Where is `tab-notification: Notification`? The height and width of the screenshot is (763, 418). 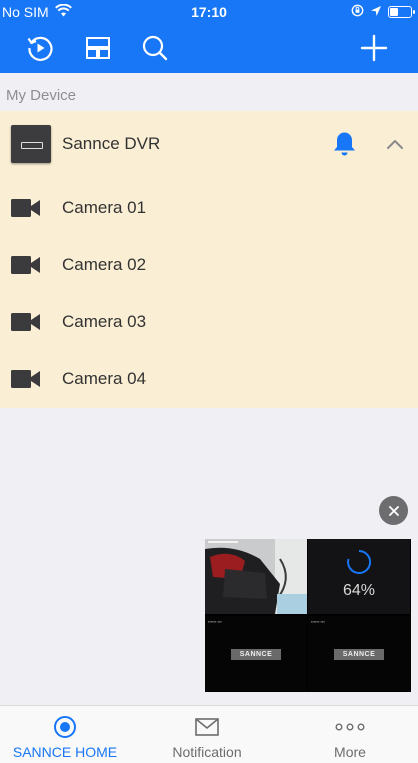
tab-notification: Notification is located at coordinates (207, 734).